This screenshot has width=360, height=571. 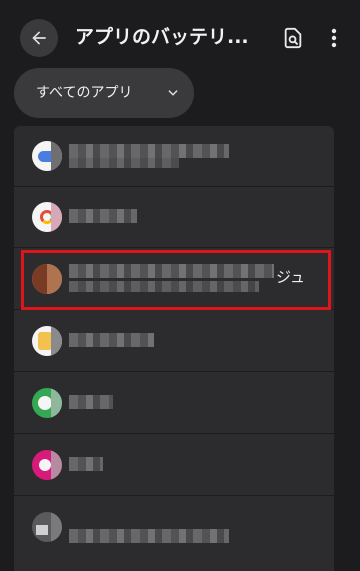 I want to click on search-in-page-icon, so click(x=293, y=38).